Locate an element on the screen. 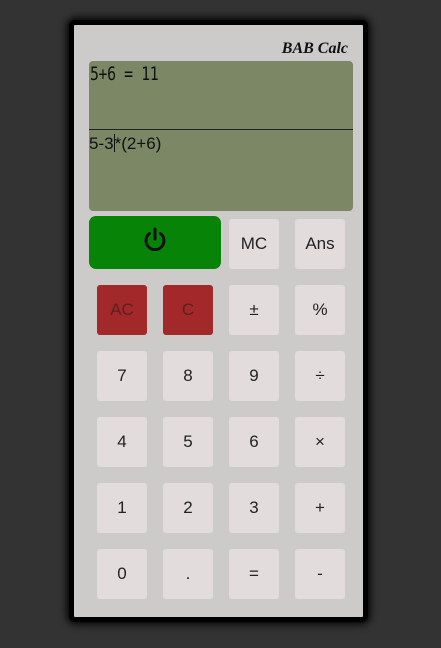  expression-before-caret: 5-3 is located at coordinates (101, 143).